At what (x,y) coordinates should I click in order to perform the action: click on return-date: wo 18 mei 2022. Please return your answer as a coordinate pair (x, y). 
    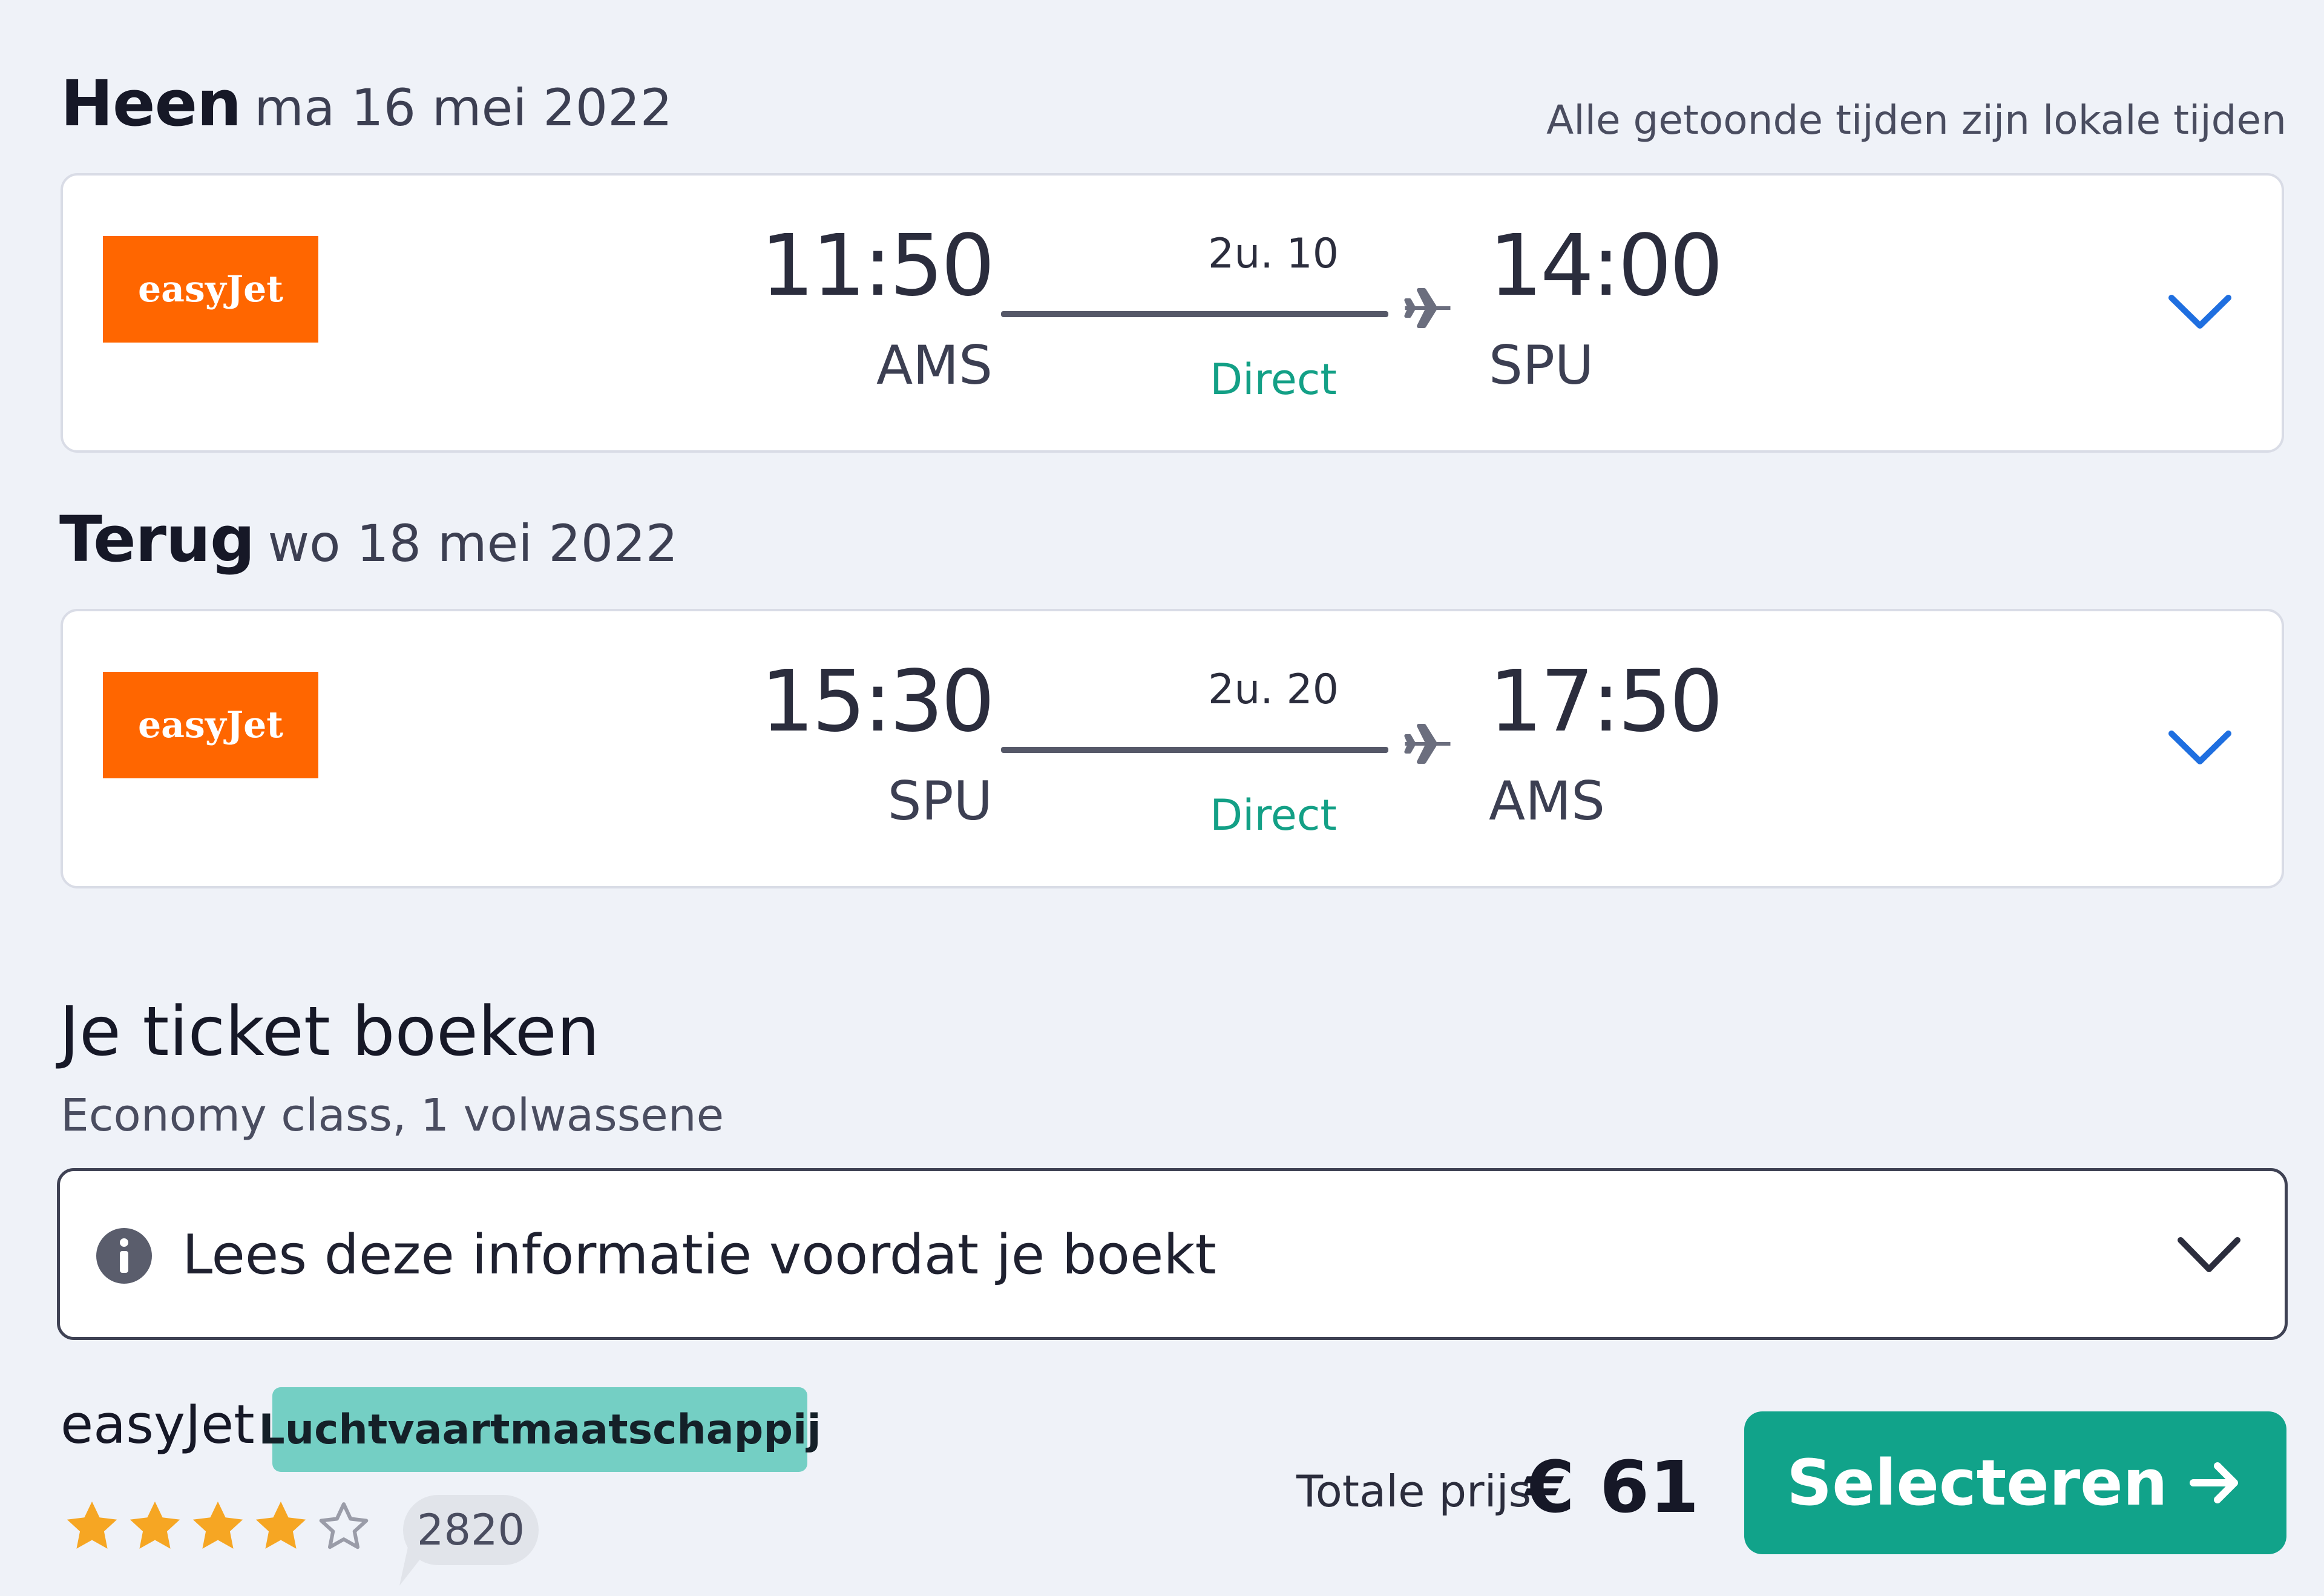
    Looking at the image, I should click on (473, 543).